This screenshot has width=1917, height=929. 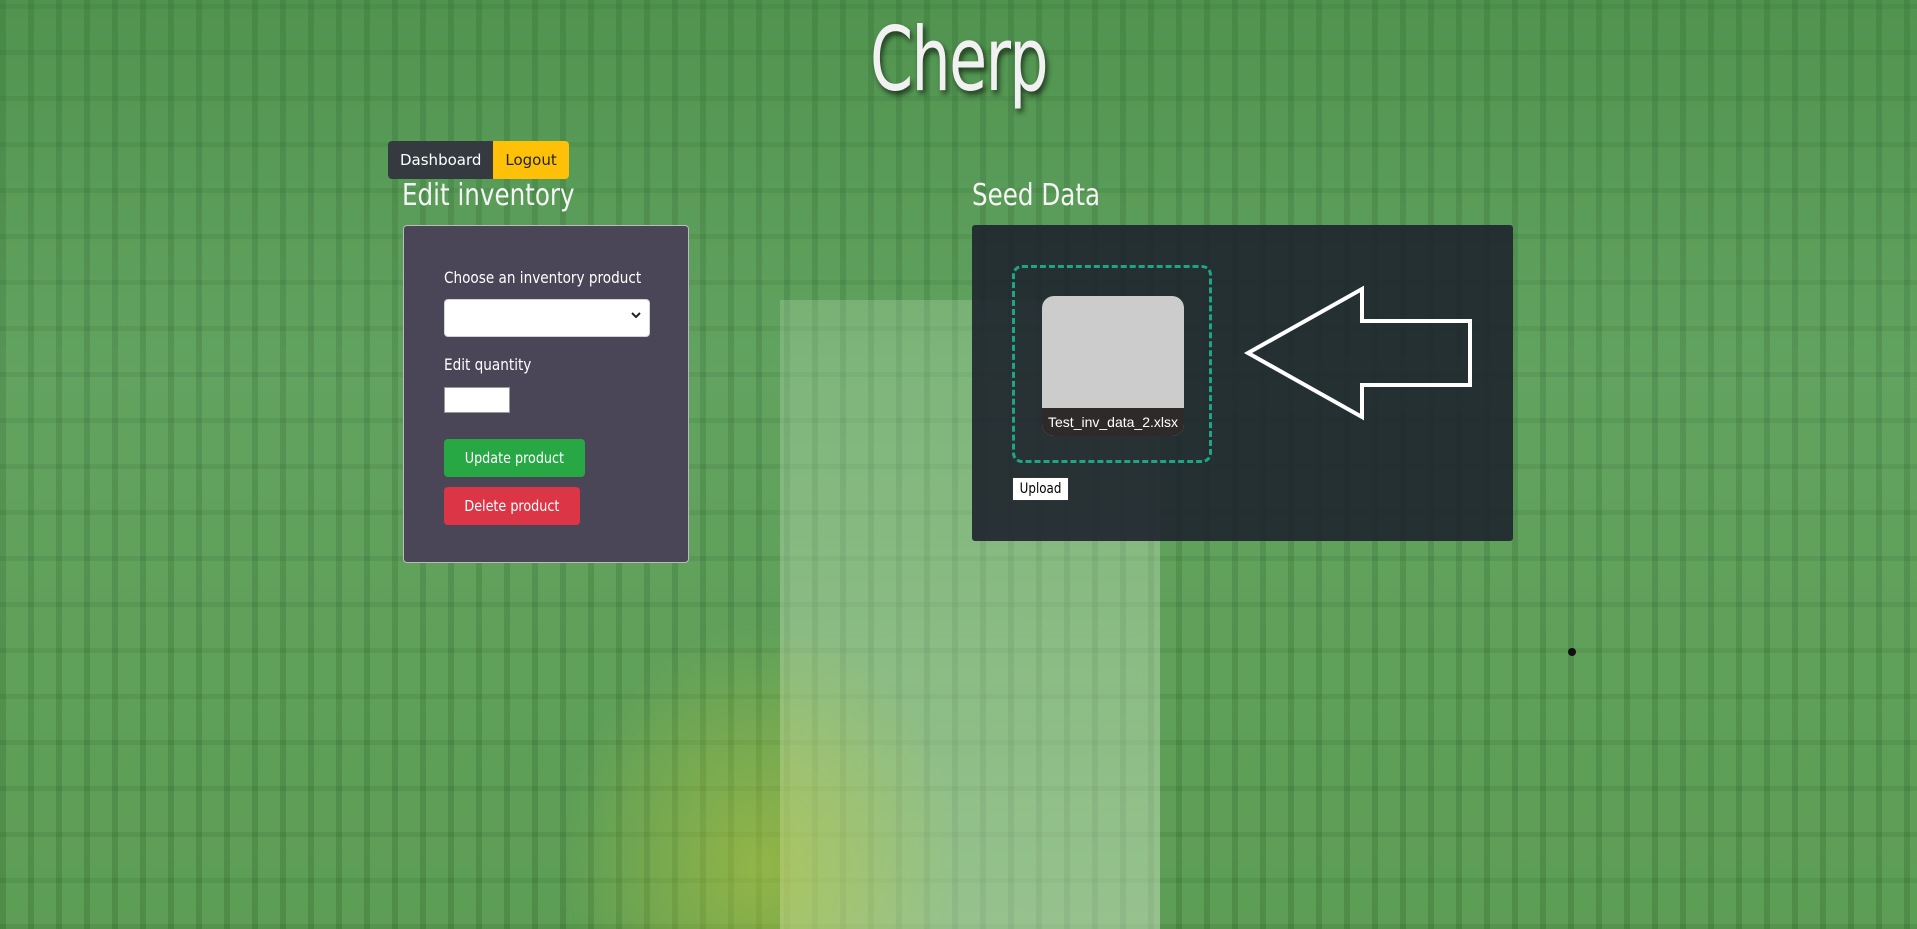 What do you see at coordinates (1036, 195) in the screenshot?
I see `seed-data-heading: Seed Data` at bounding box center [1036, 195].